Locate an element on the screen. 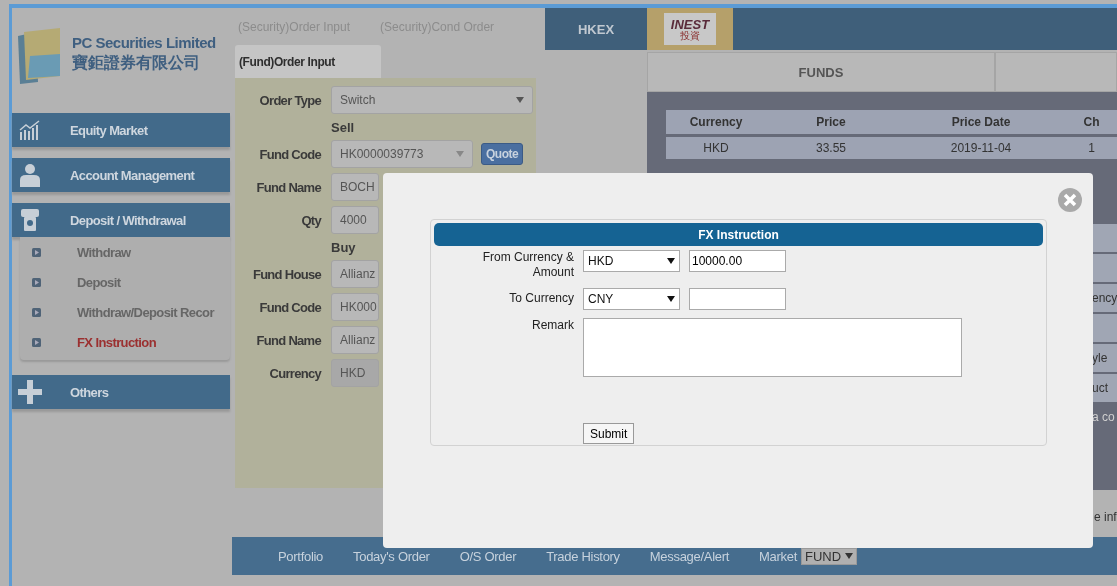  plus-icon is located at coordinates (30, 392).